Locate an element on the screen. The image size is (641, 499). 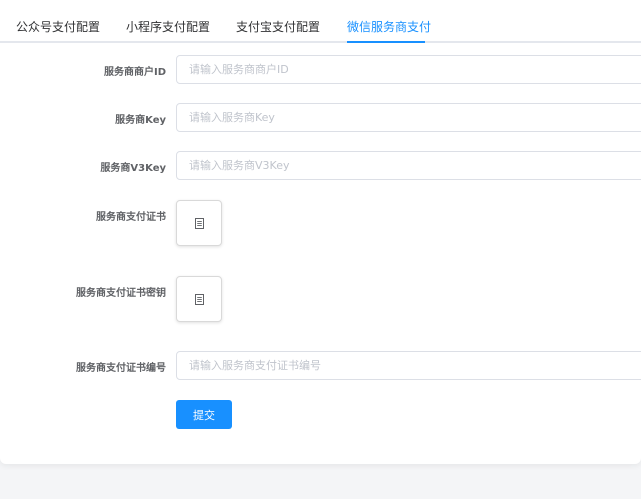
key-label: 服务商Key is located at coordinates (140, 120).